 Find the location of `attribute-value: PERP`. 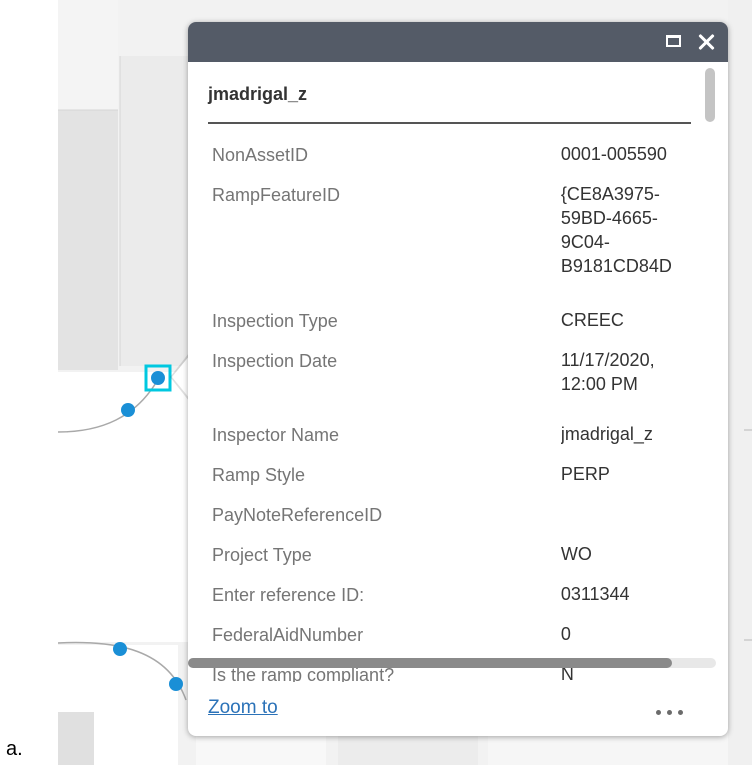

attribute-value: PERP is located at coordinates (585, 474).